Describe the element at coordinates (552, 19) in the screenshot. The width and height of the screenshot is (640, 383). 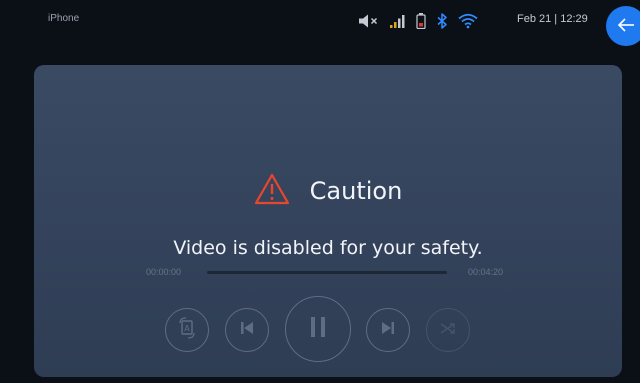
I see `date-time: Feb 21 | 12:29` at that location.